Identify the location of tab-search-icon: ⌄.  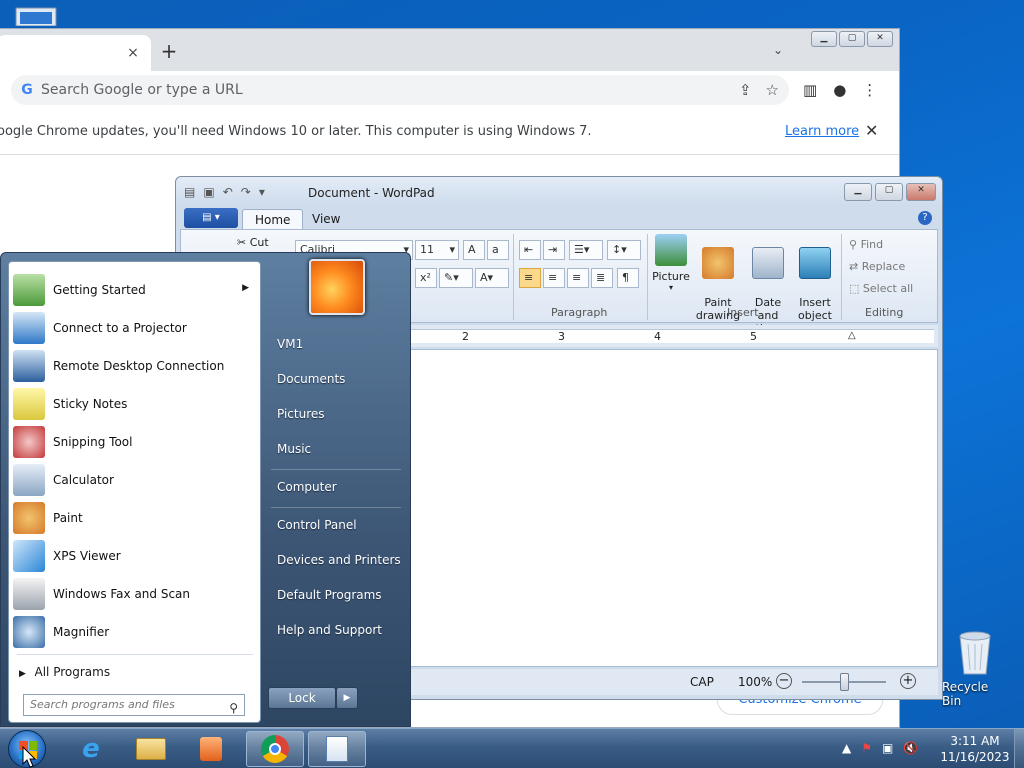
(781, 51).